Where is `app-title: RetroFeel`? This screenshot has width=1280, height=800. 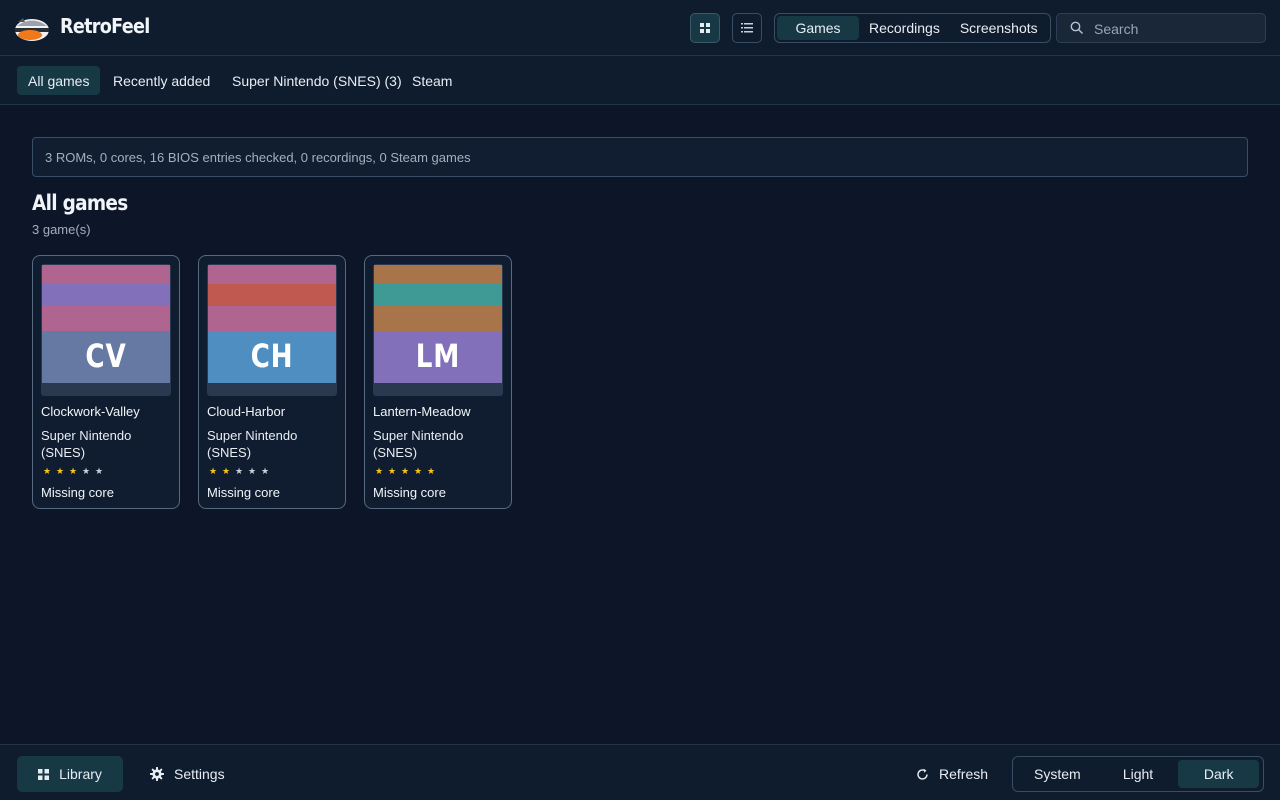 app-title: RetroFeel is located at coordinates (105, 26).